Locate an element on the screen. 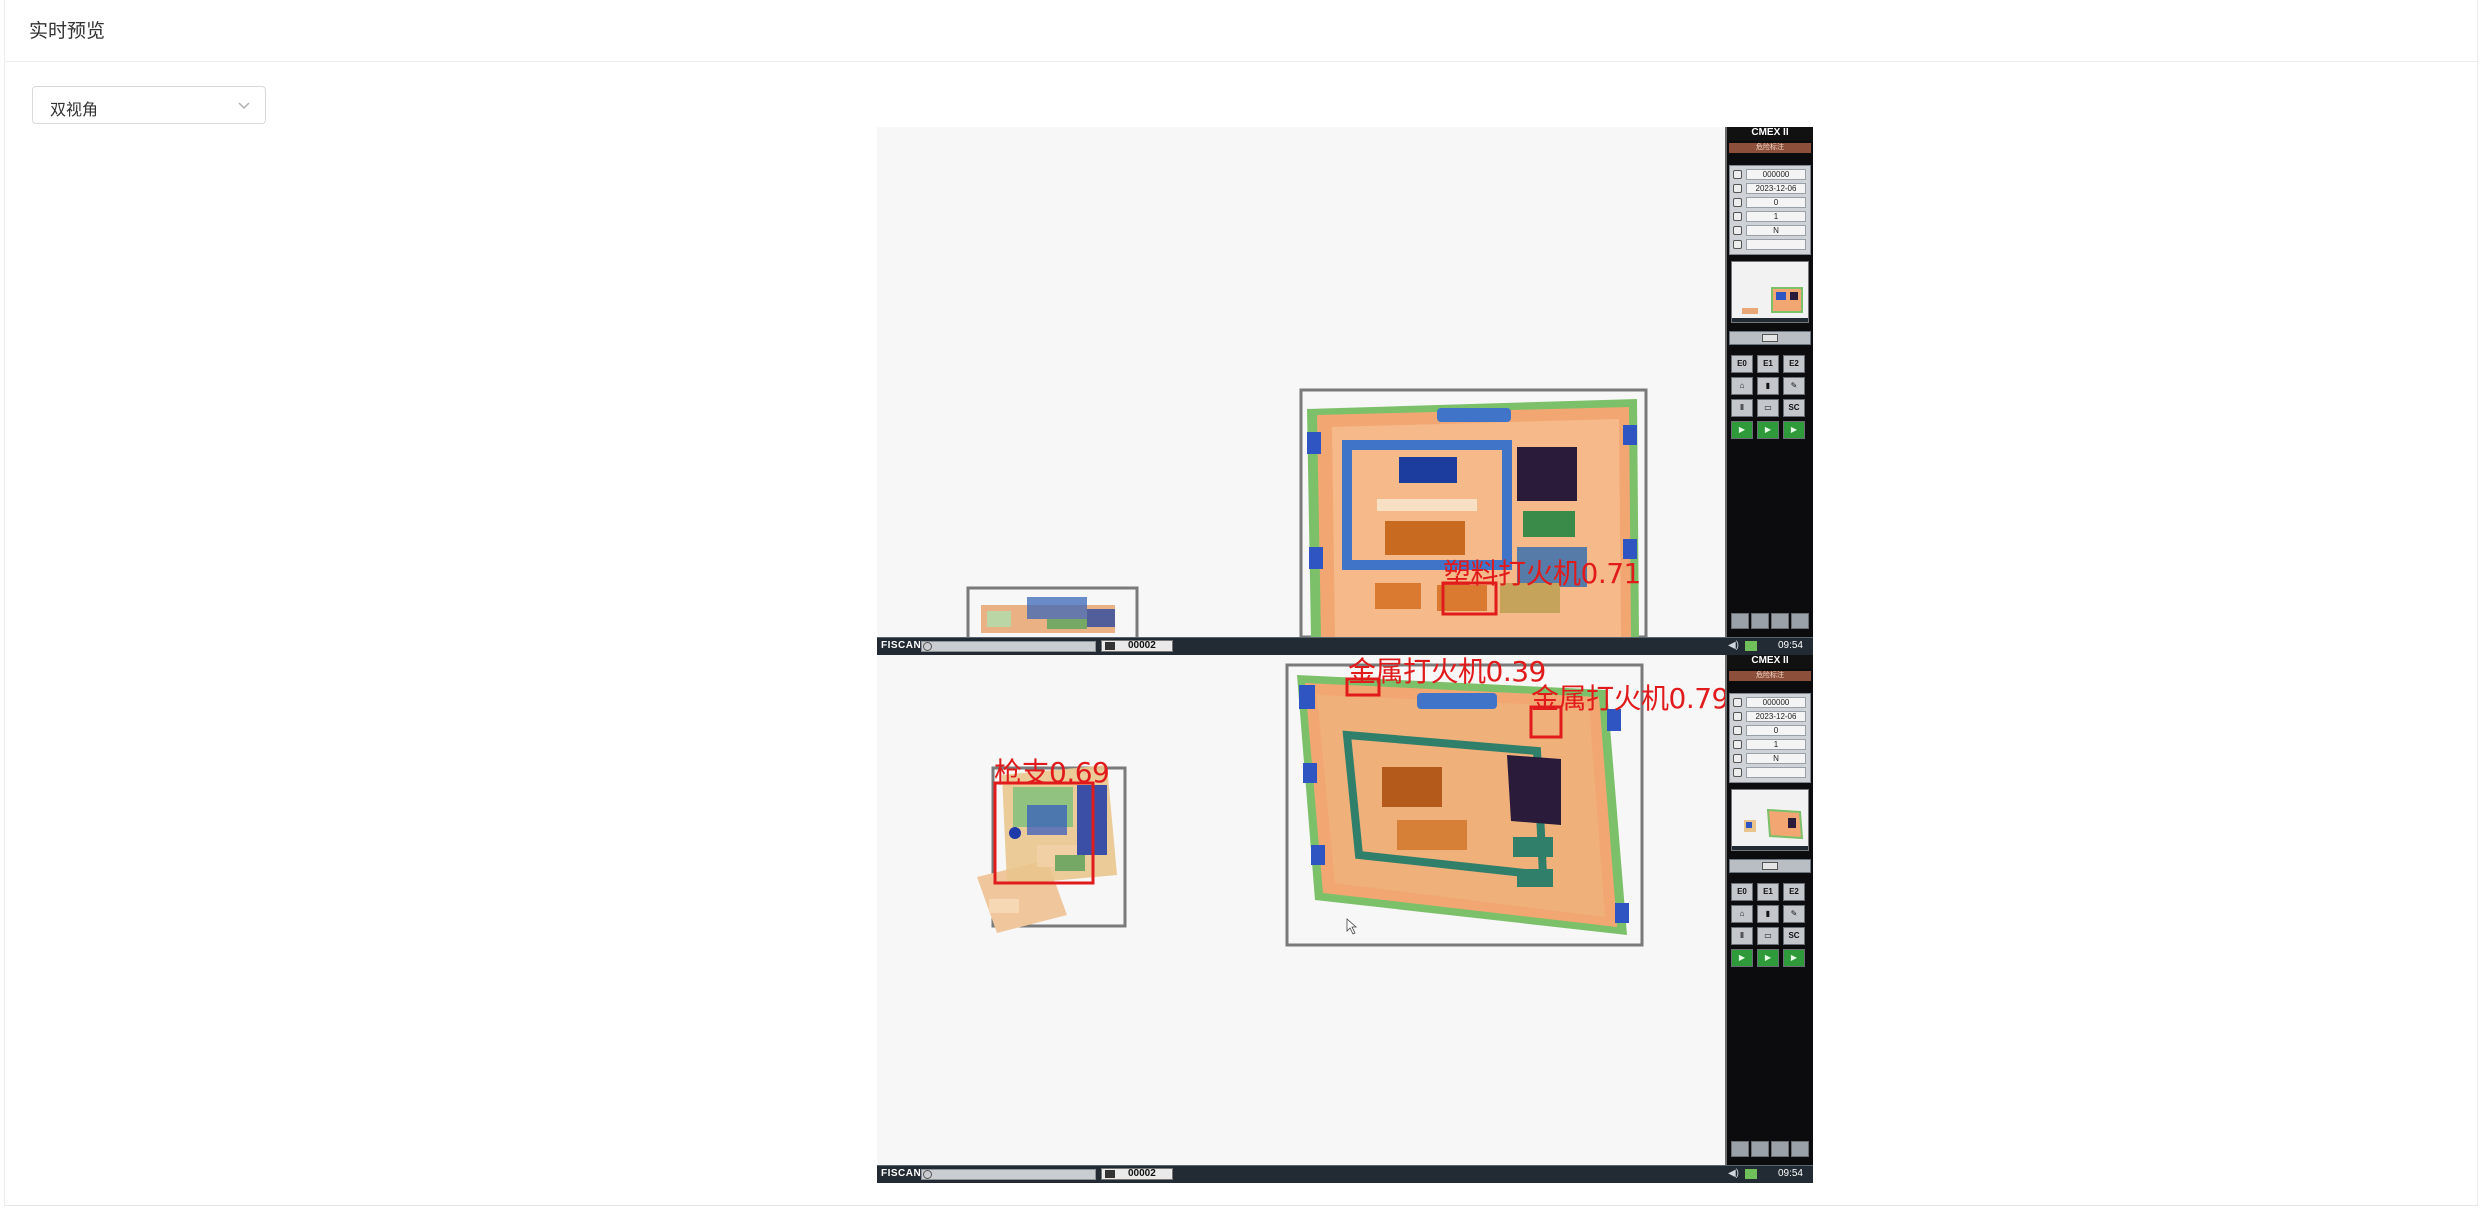 This screenshot has width=2482, height=1212. detection-label: 金属打火机0.39 is located at coordinates (1447, 671).